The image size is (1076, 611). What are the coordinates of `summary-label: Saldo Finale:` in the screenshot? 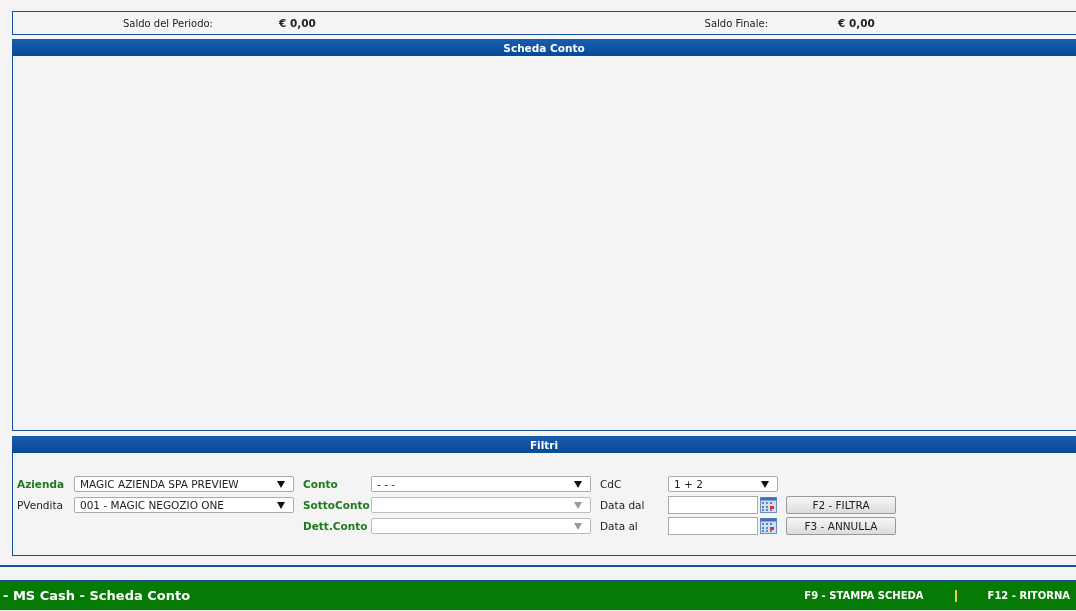 It's located at (735, 23).